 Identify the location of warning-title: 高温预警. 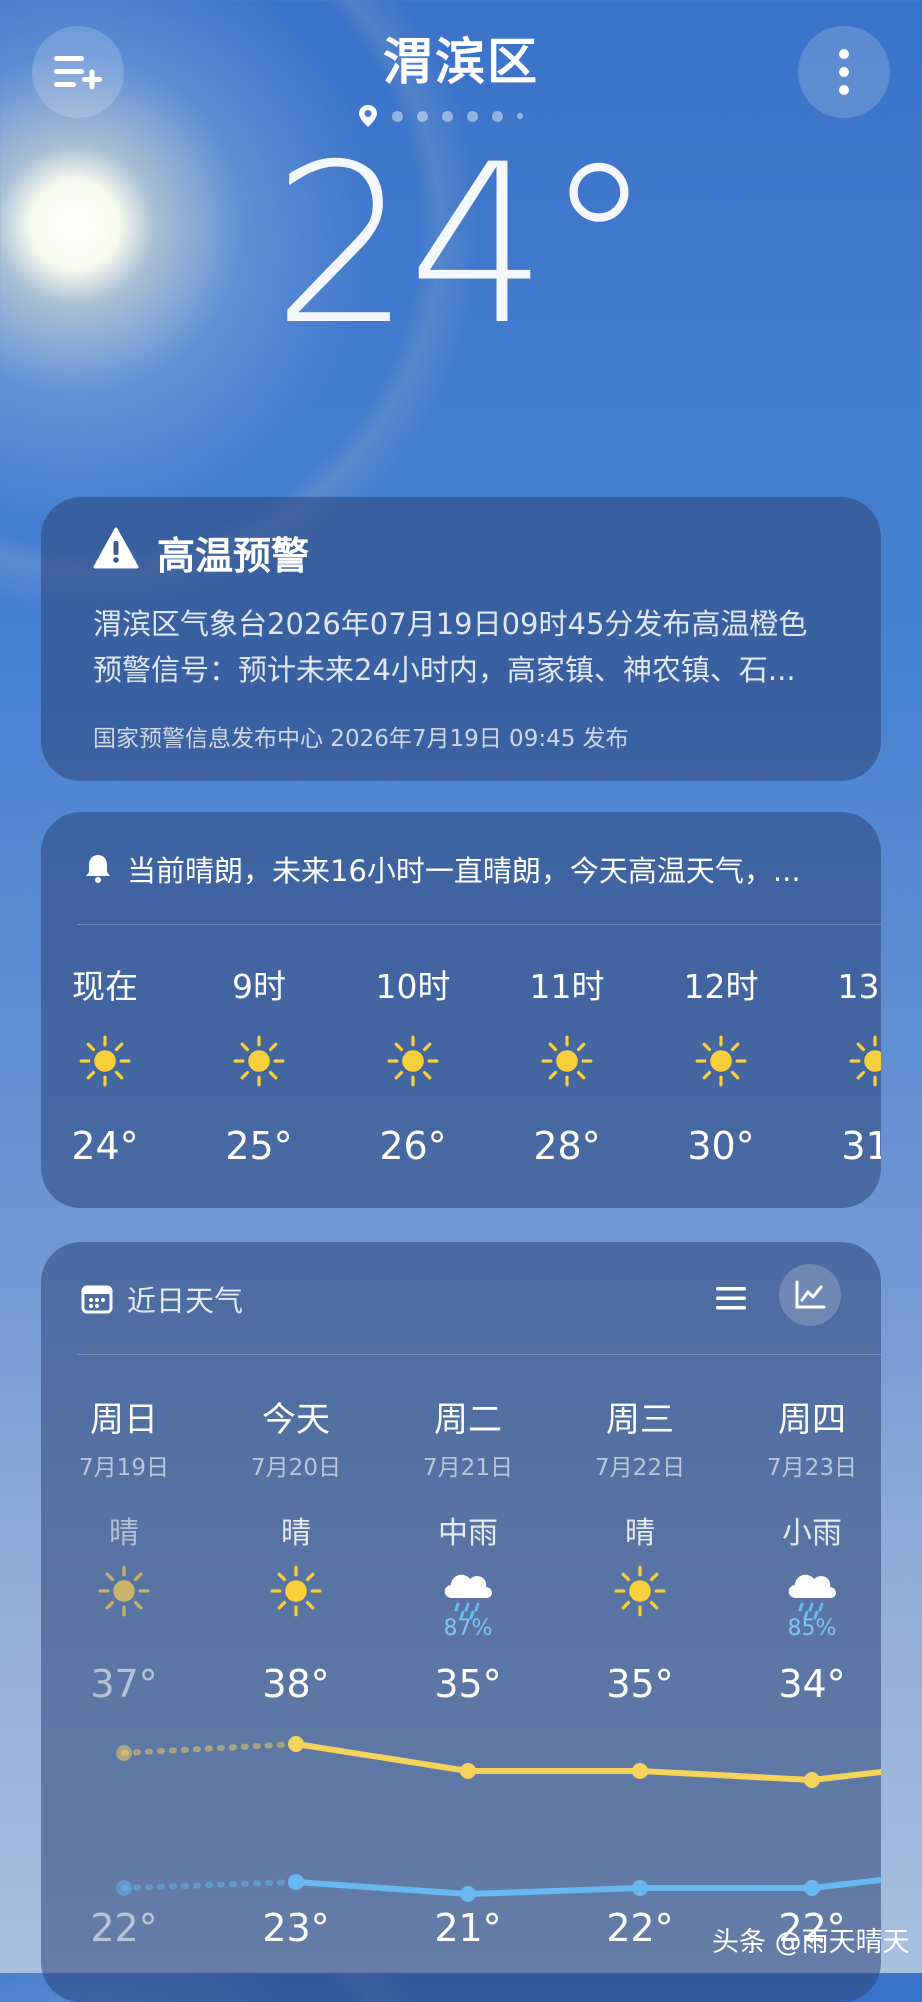
(233, 556).